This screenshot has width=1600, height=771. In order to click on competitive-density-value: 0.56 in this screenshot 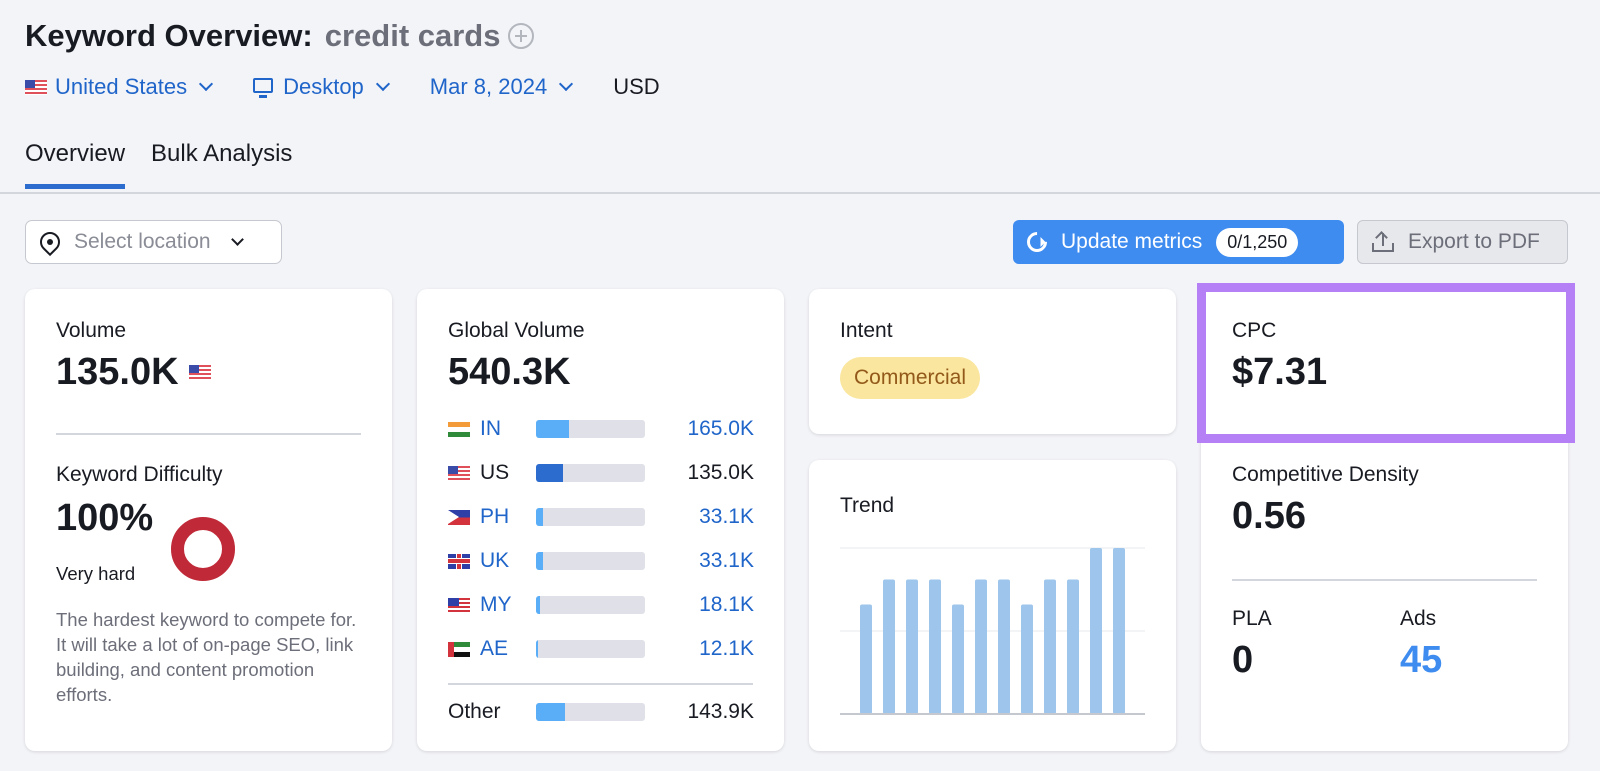, I will do `click(1269, 516)`.